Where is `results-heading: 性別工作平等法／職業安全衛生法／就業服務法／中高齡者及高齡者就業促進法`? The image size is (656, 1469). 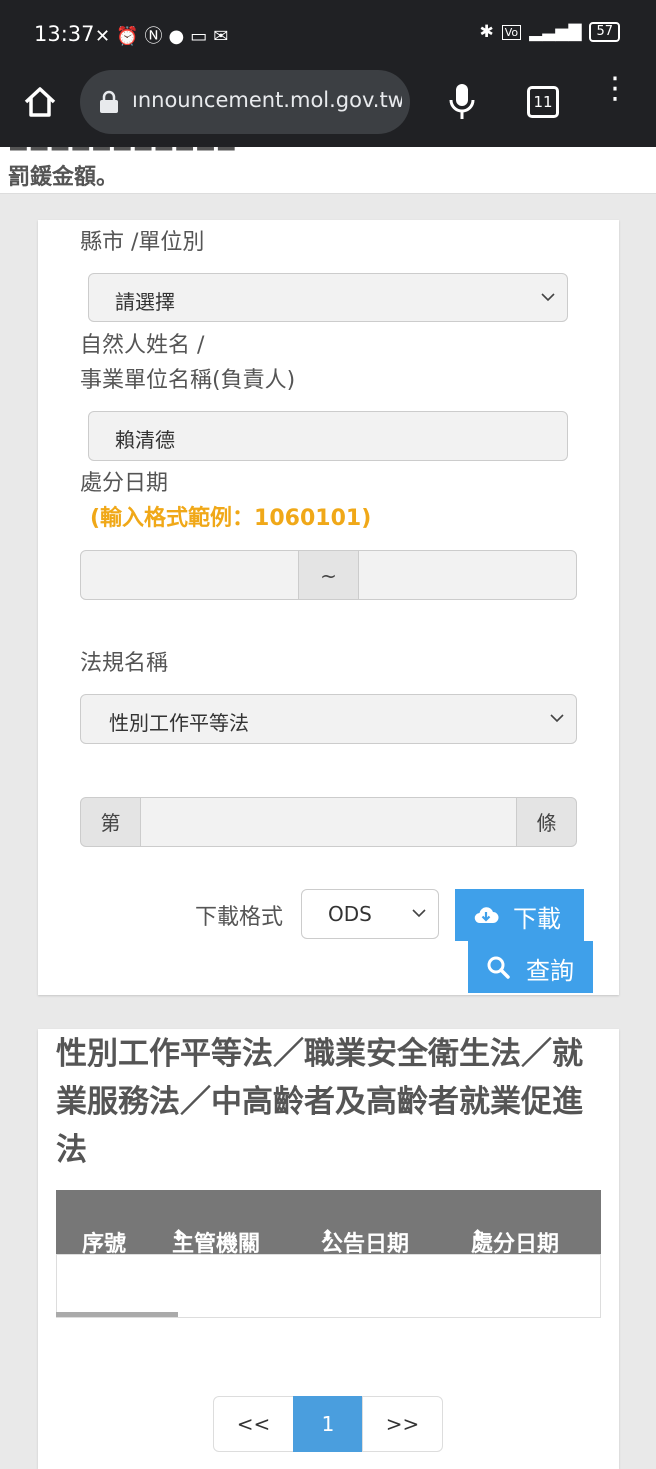
results-heading: 性別工作平等法／職業安全衛生法／就業服務法／中高齡者及高齡者就業促進法 is located at coordinates (319, 1102).